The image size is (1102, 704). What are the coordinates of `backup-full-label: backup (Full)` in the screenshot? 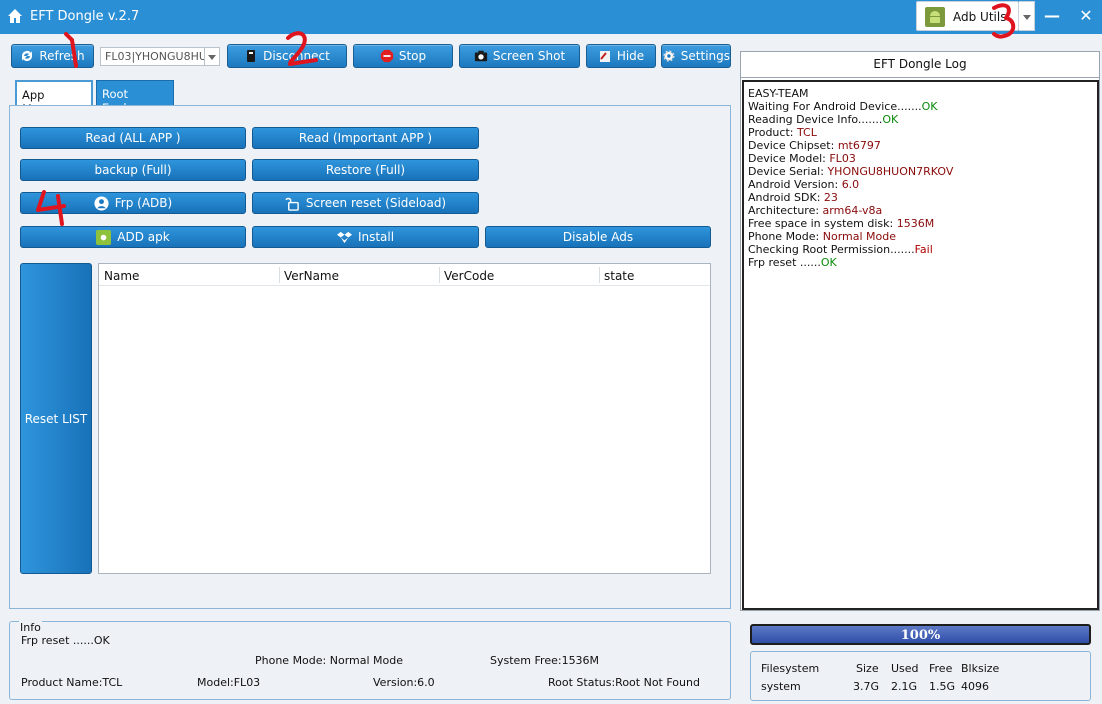 It's located at (133, 170).